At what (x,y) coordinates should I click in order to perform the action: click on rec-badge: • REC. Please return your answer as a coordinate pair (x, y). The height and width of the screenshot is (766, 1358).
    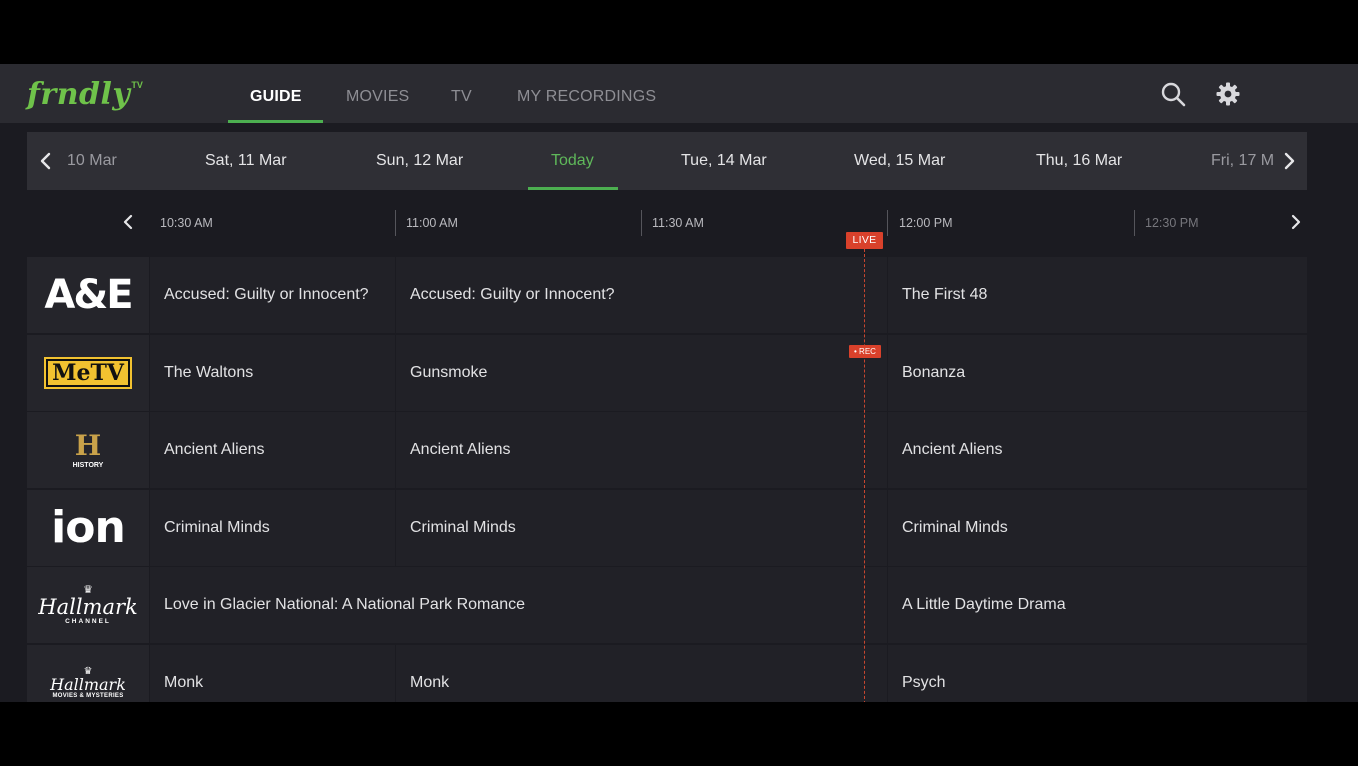
    Looking at the image, I should click on (865, 351).